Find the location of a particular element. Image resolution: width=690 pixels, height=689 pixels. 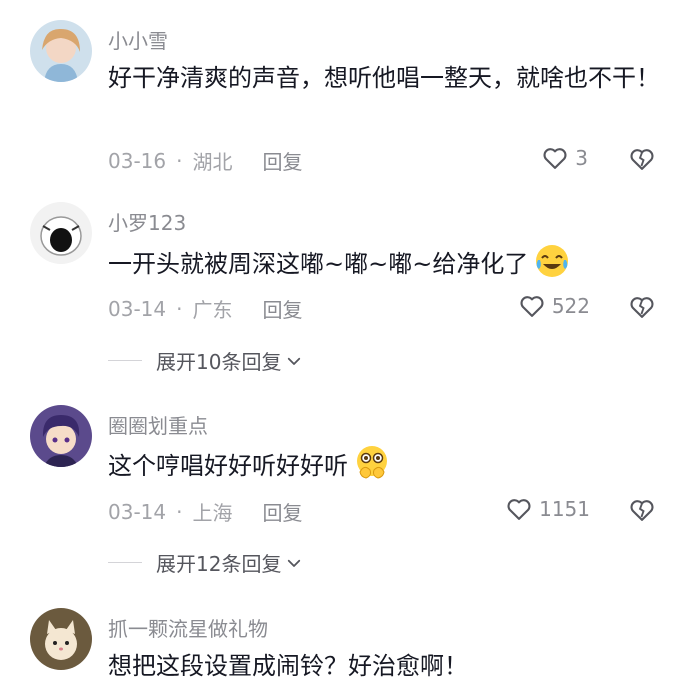

expand-replies-button: 展开12条回复 is located at coordinates (205, 562).